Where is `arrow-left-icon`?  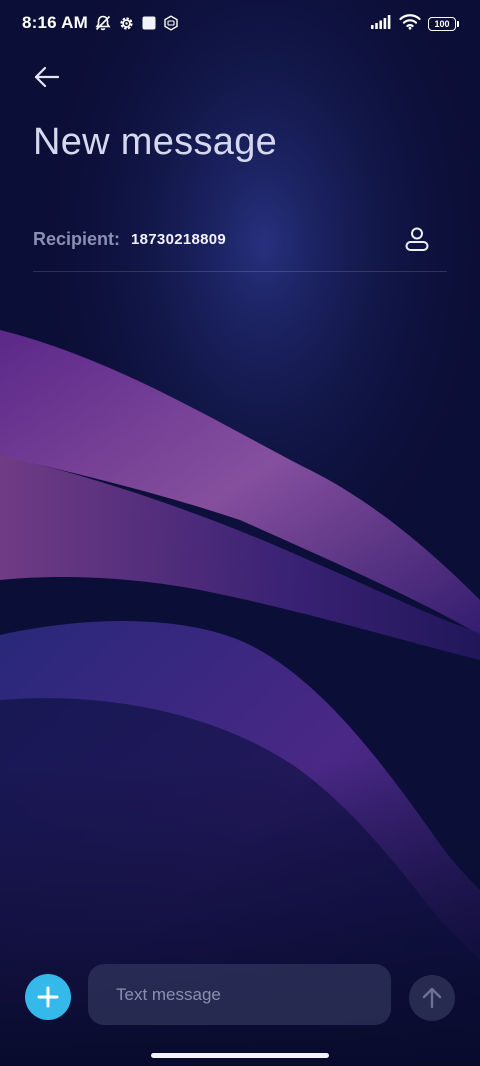 arrow-left-icon is located at coordinates (47, 77).